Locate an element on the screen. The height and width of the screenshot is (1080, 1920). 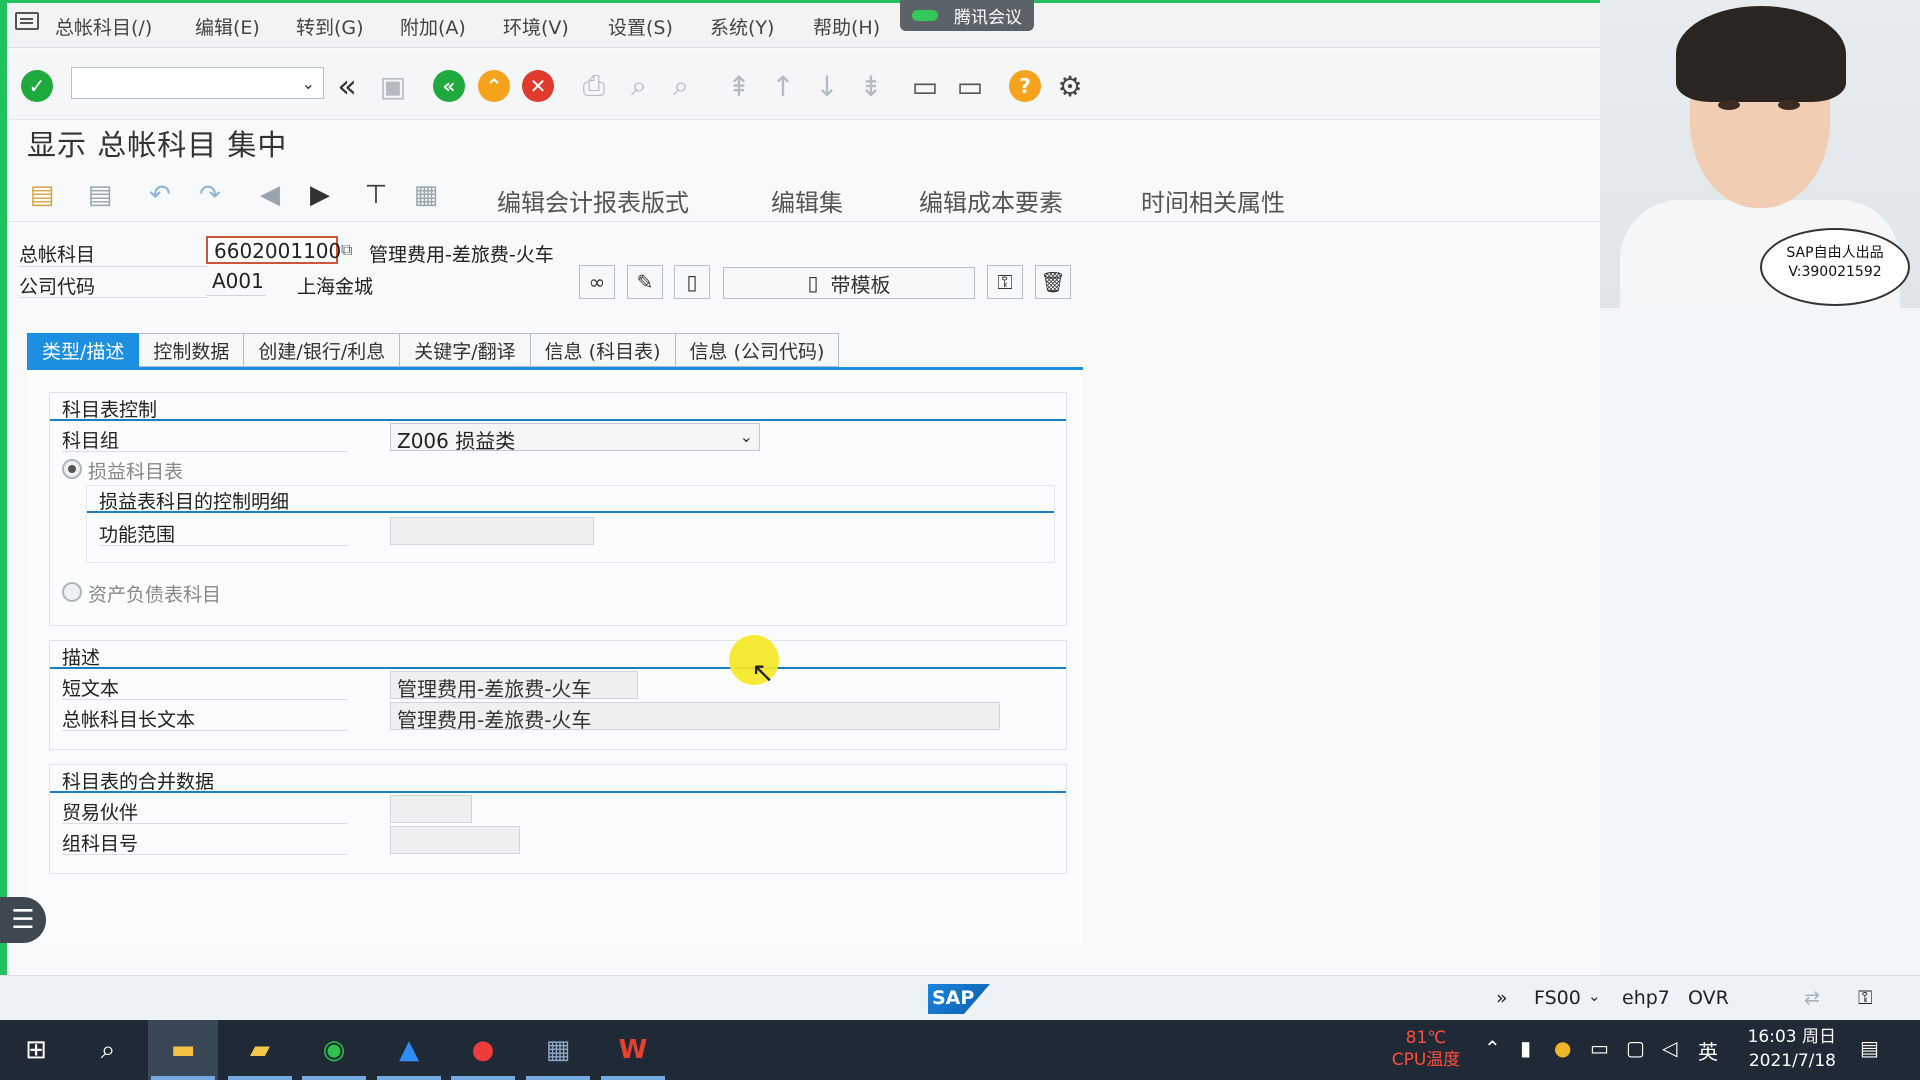
tab-type-description: 类型/描述 is located at coordinates (83, 350).